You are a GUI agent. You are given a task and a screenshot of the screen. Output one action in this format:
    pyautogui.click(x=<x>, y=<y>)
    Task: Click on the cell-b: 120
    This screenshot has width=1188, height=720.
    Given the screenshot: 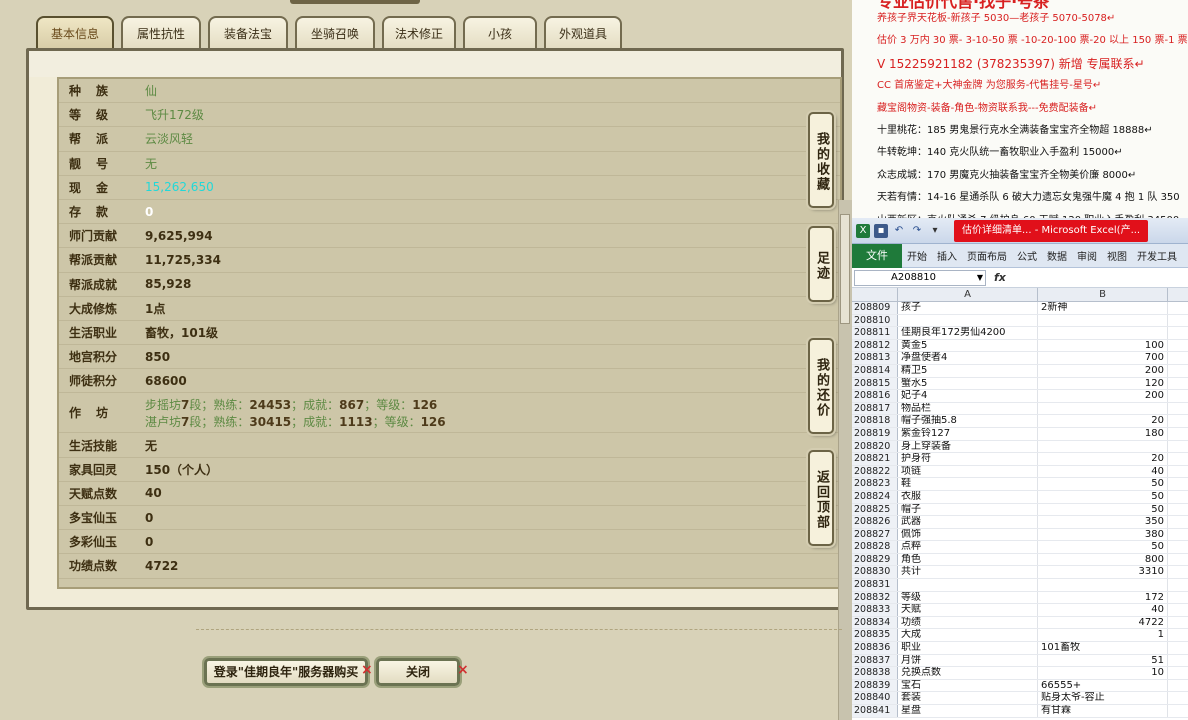 What is the action you would take?
    pyautogui.click(x=1103, y=383)
    